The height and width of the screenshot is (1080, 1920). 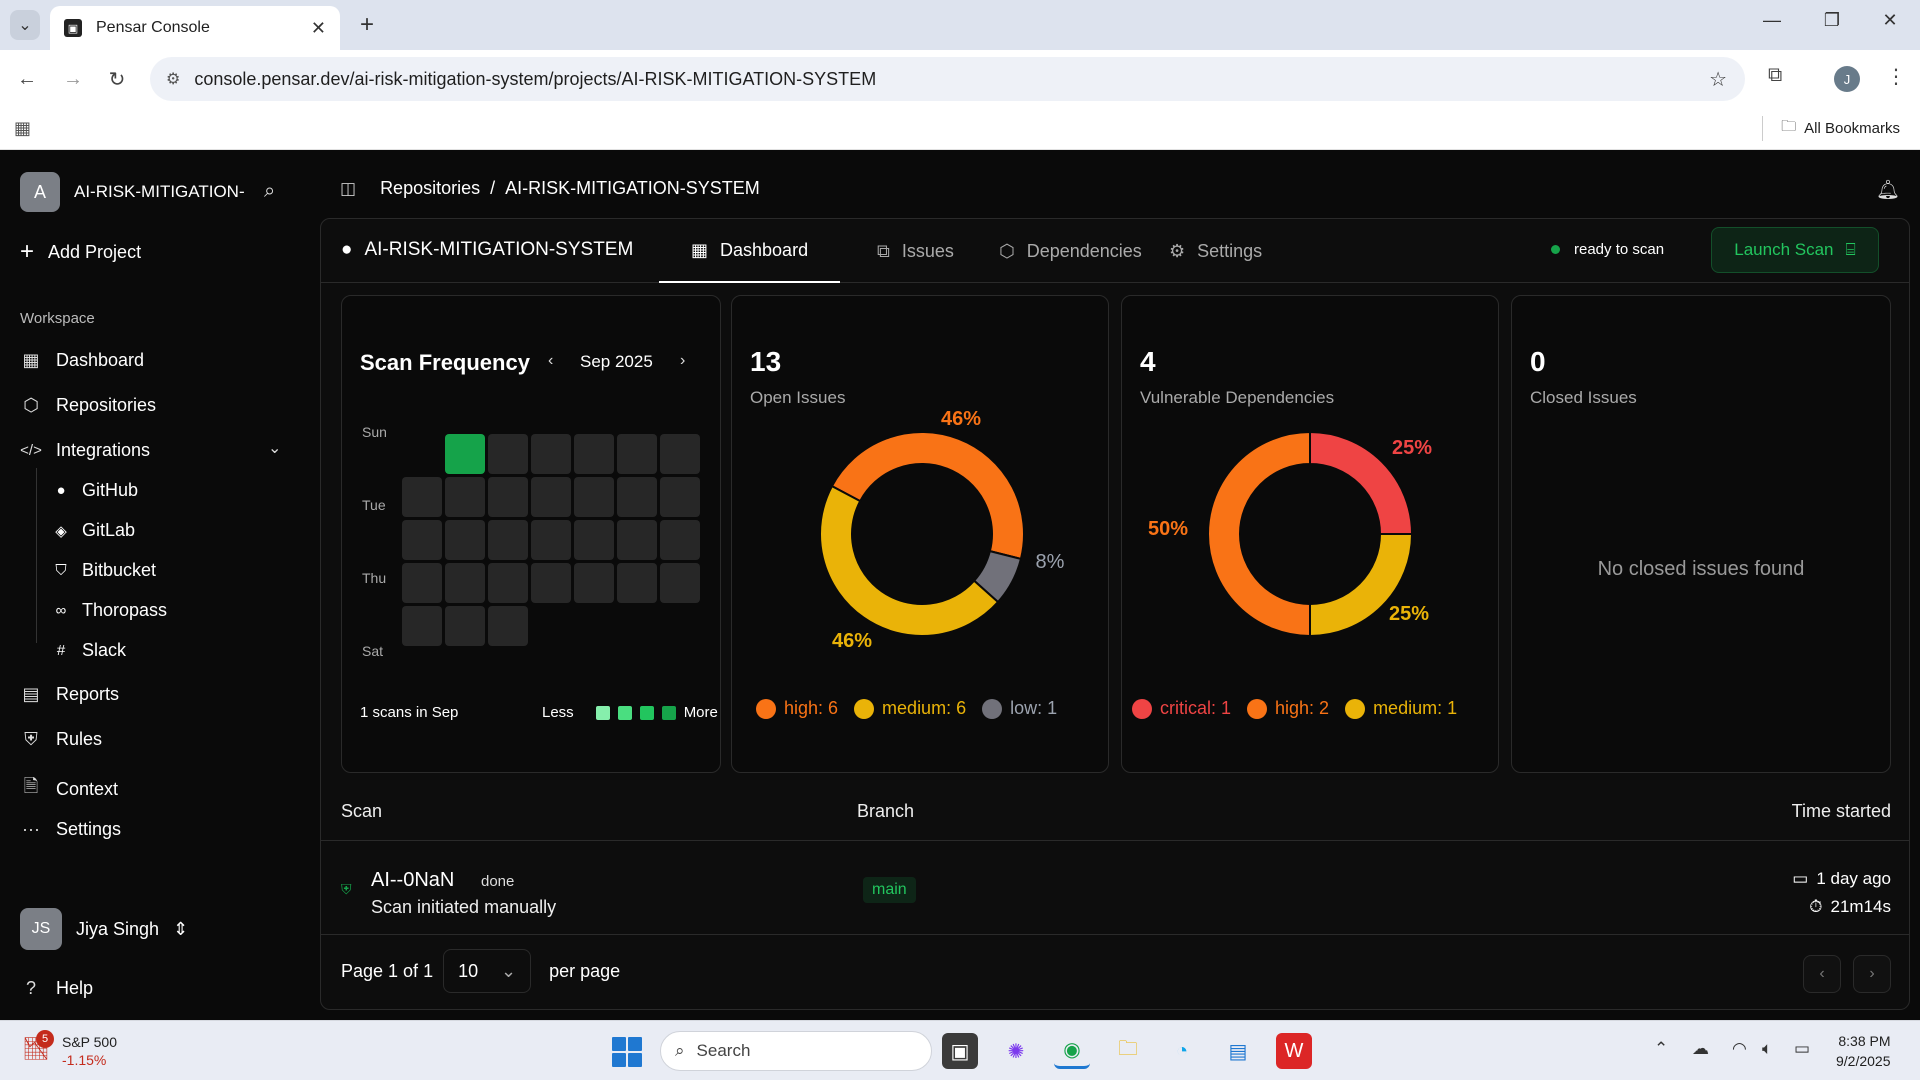 I want to click on scan-duration: ⏱ 21m14s, so click(x=1850, y=907).